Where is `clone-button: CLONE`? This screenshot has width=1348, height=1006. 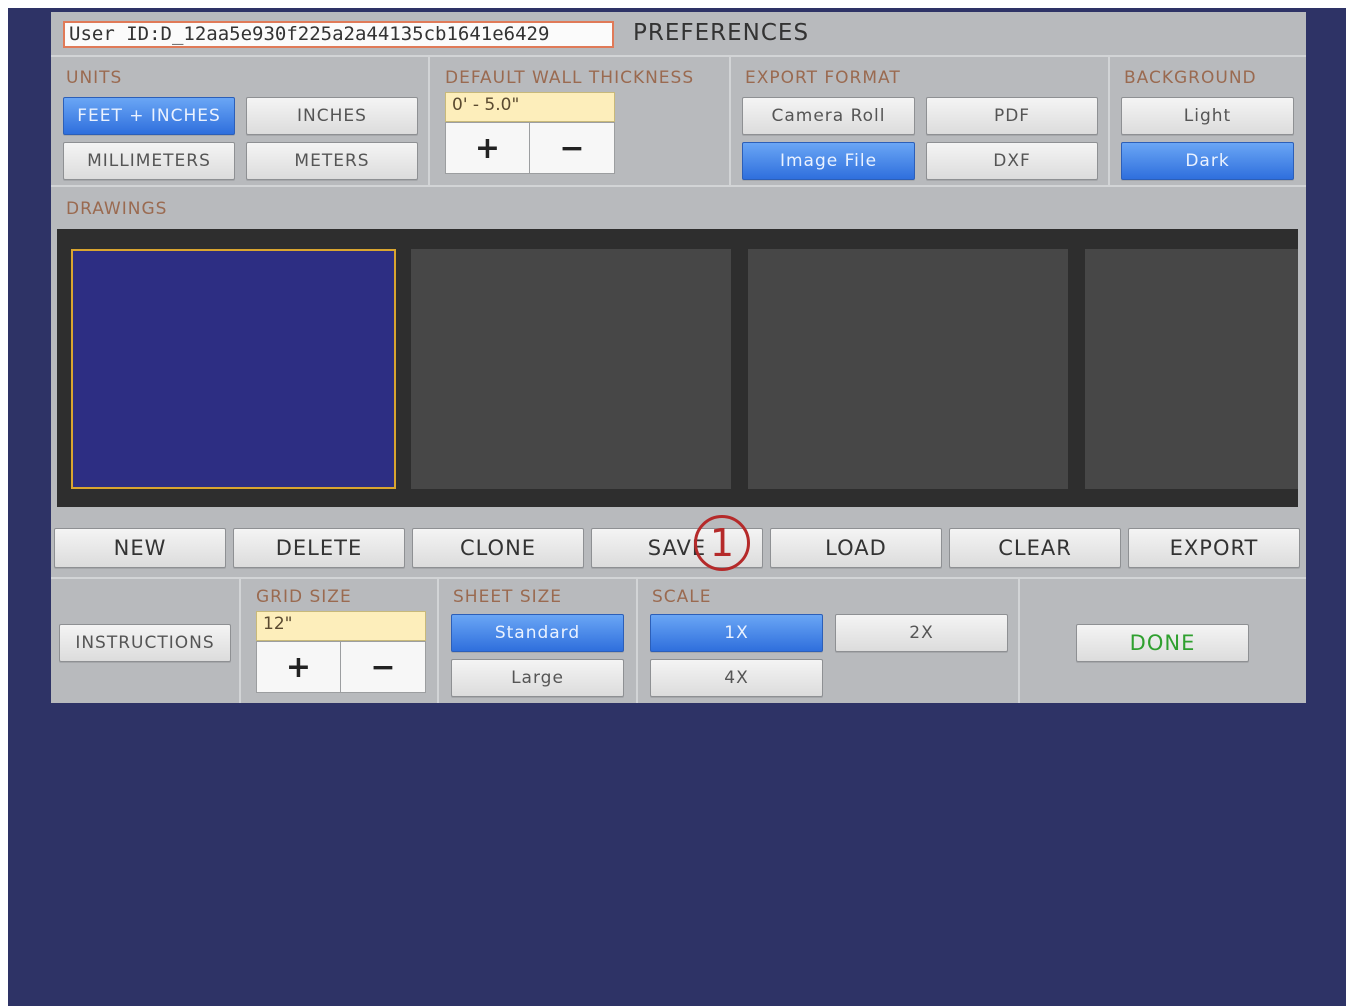
clone-button: CLONE is located at coordinates (498, 548).